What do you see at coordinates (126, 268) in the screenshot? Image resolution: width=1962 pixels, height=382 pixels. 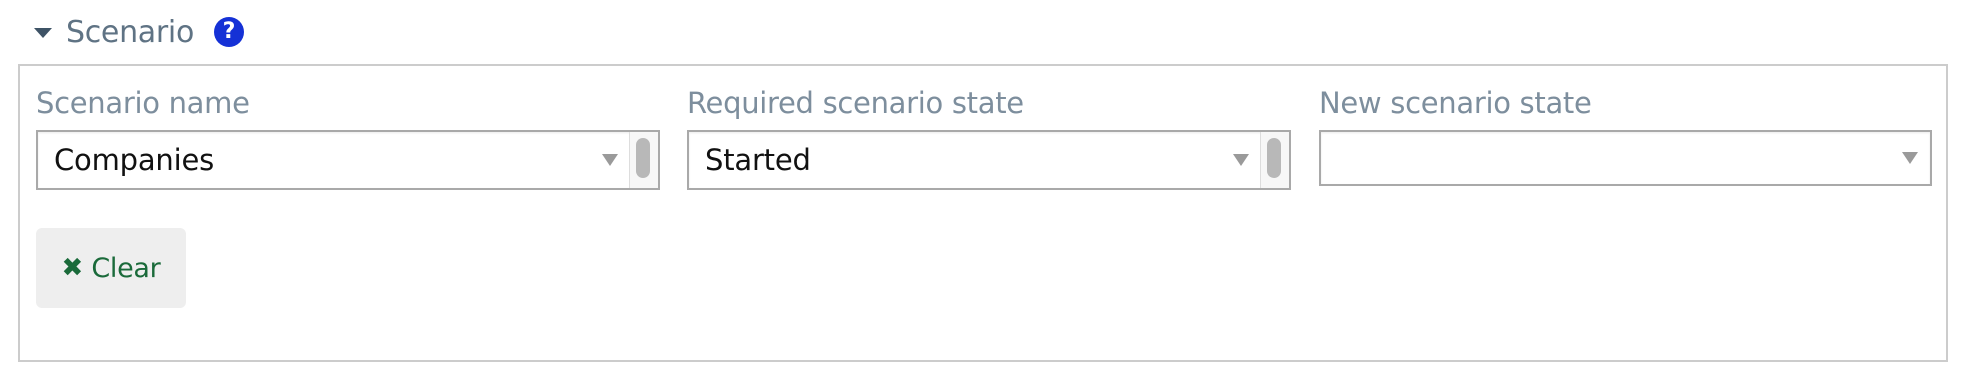 I see `clear-button-label: Clear` at bounding box center [126, 268].